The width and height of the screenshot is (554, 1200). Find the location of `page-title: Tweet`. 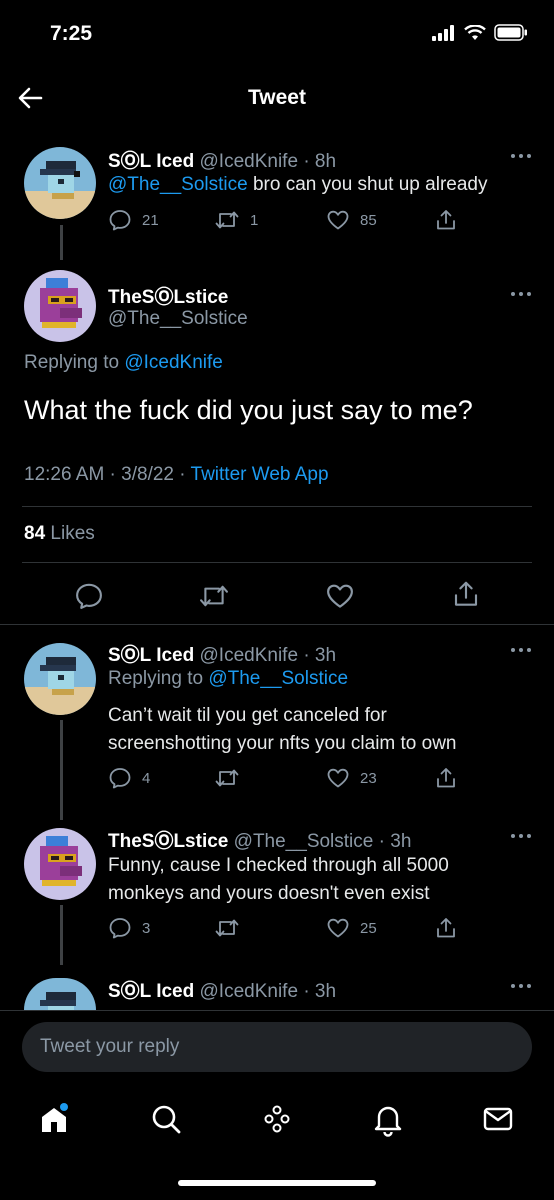

page-title: Tweet is located at coordinates (277, 97).